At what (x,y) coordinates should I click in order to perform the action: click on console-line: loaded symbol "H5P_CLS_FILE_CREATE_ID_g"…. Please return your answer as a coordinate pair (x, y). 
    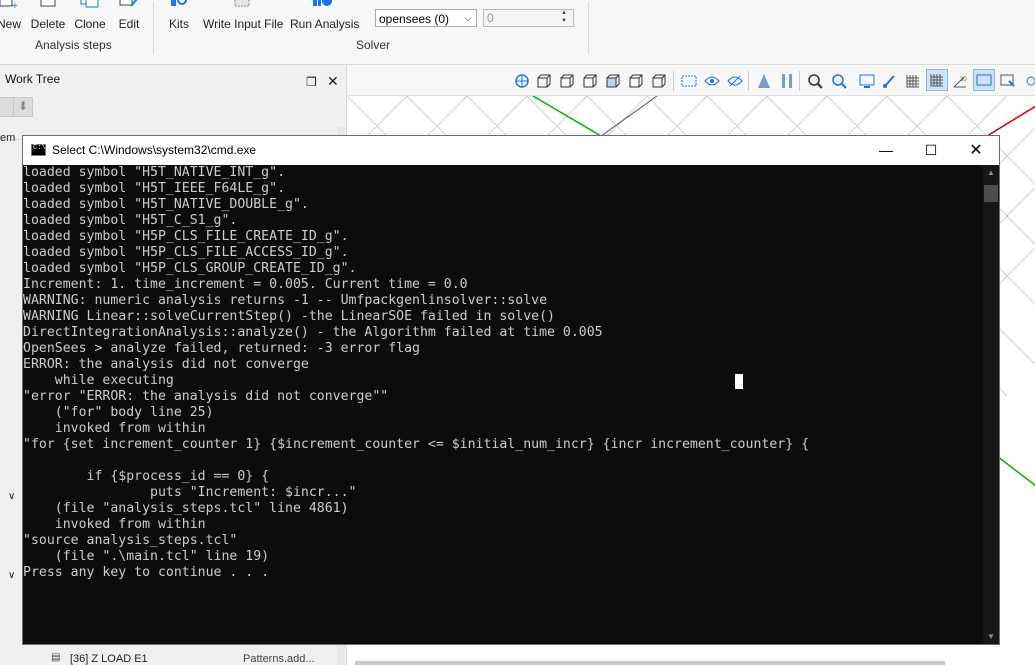
    Looking at the image, I should click on (186, 236).